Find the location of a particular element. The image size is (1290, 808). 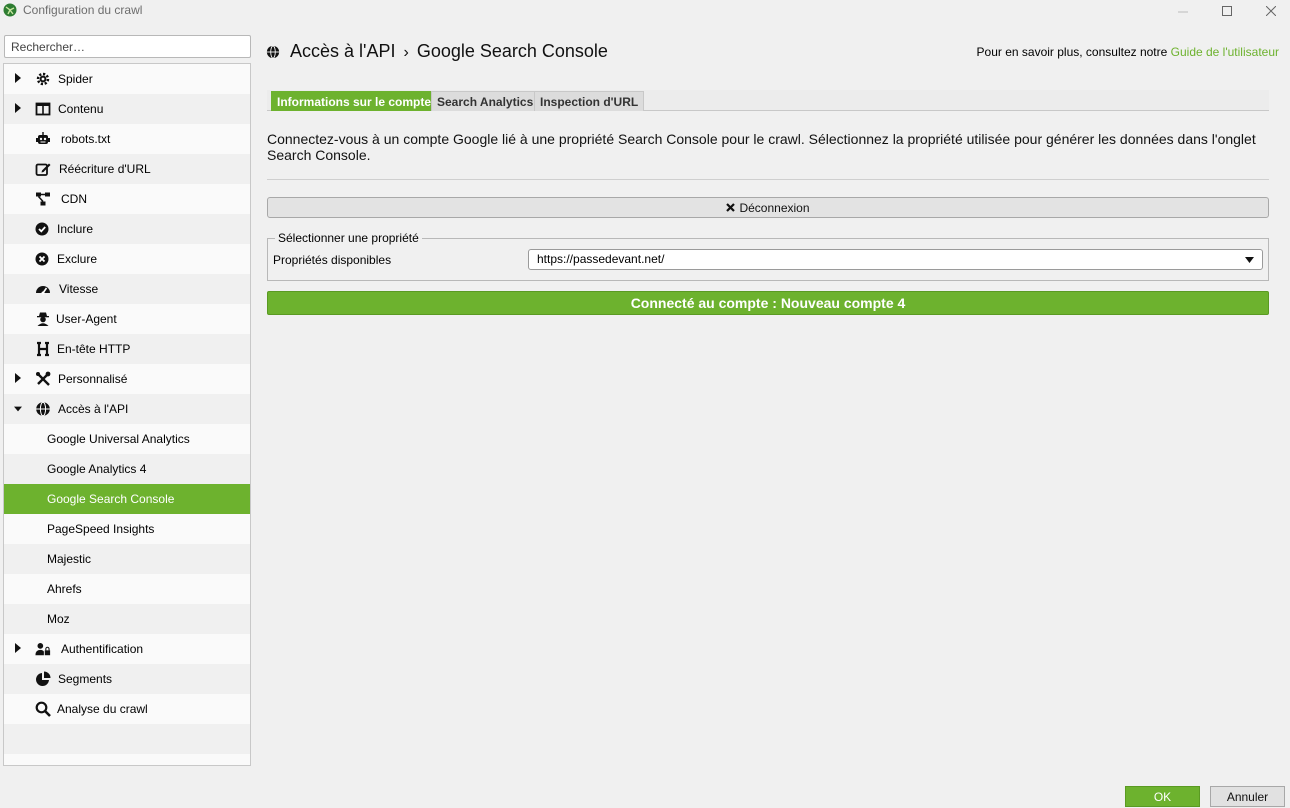

sidebar-item-label: PageSpeed Insights is located at coordinates (101, 529).